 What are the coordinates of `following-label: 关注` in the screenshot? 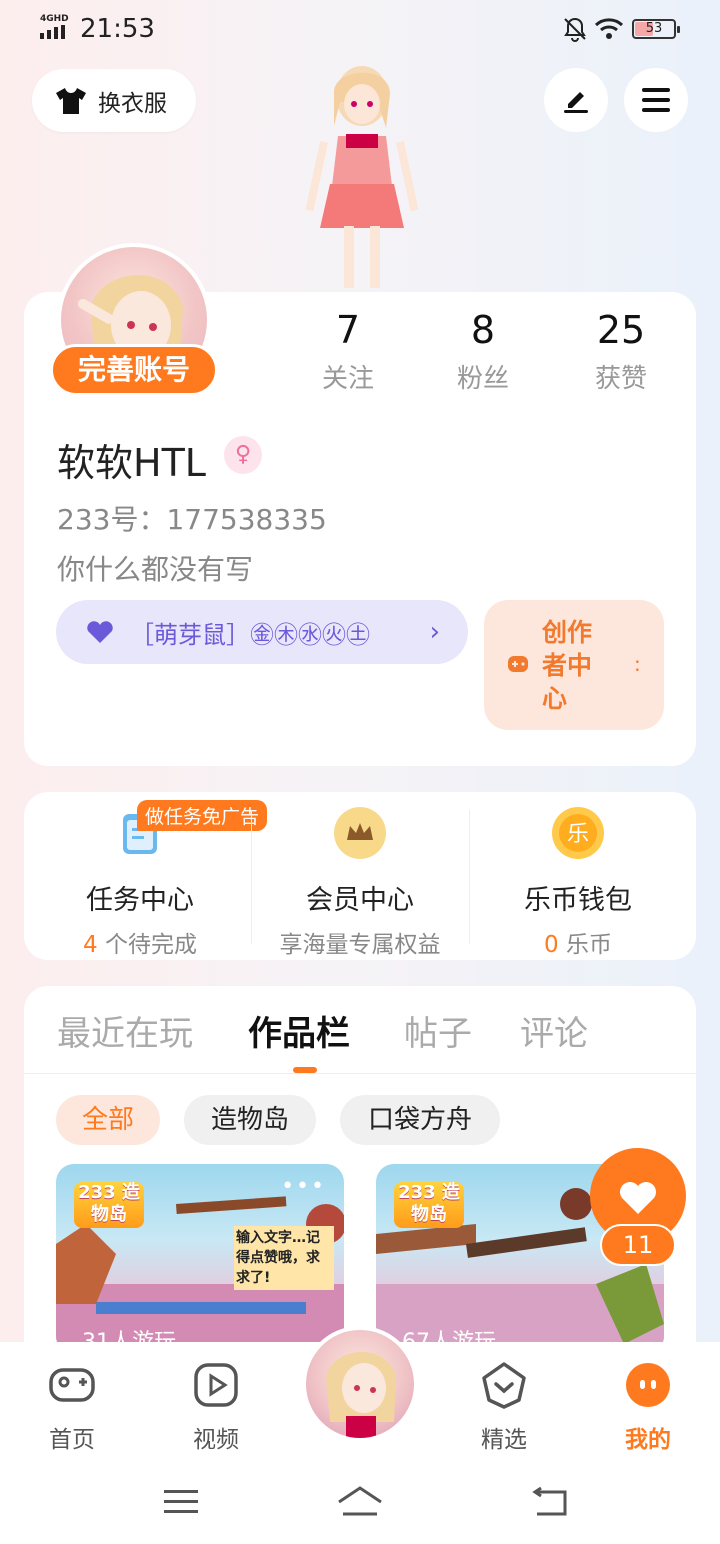 It's located at (347, 379).